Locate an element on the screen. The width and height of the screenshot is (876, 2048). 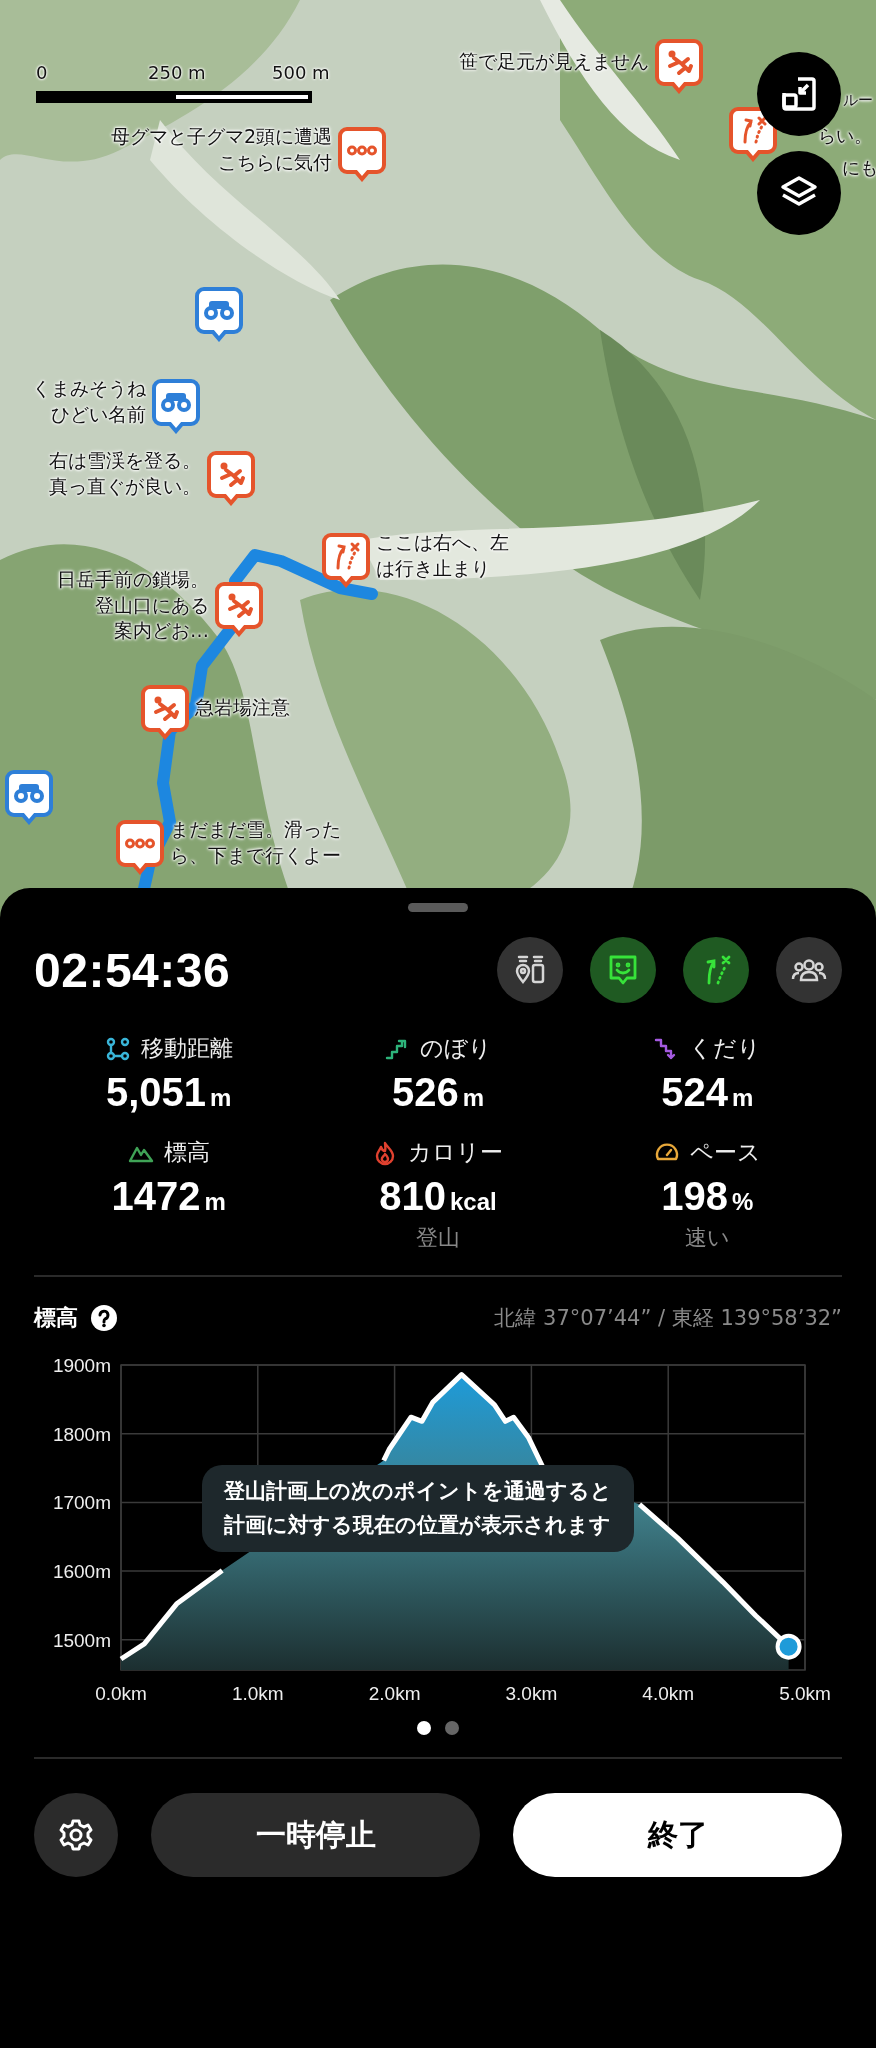
coordinates: 北緯 37°07’44” / 東経 139°58’32” is located at coordinates (668, 1318).